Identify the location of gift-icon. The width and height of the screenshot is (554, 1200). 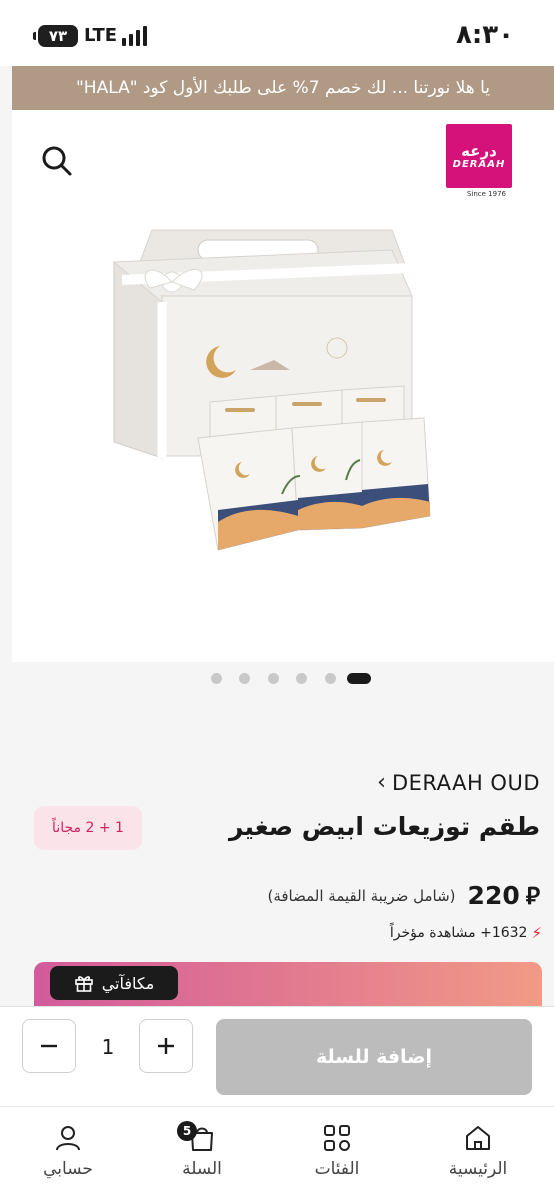
(83, 984).